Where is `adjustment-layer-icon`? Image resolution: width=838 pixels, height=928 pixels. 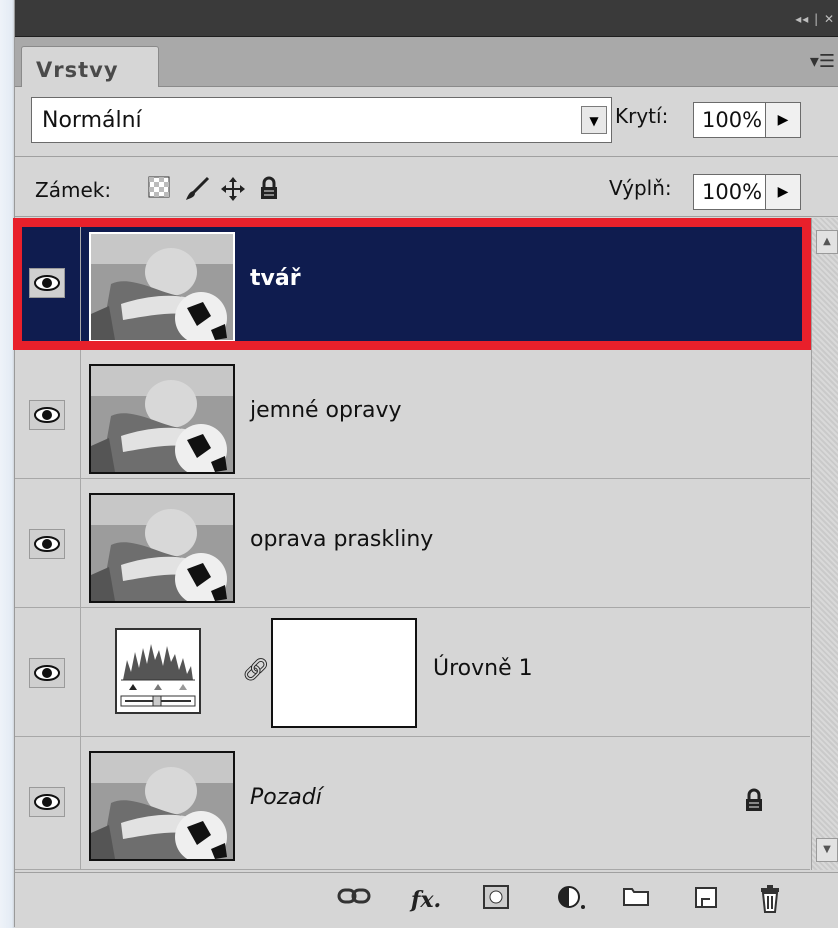 adjustment-layer-icon is located at coordinates (572, 900).